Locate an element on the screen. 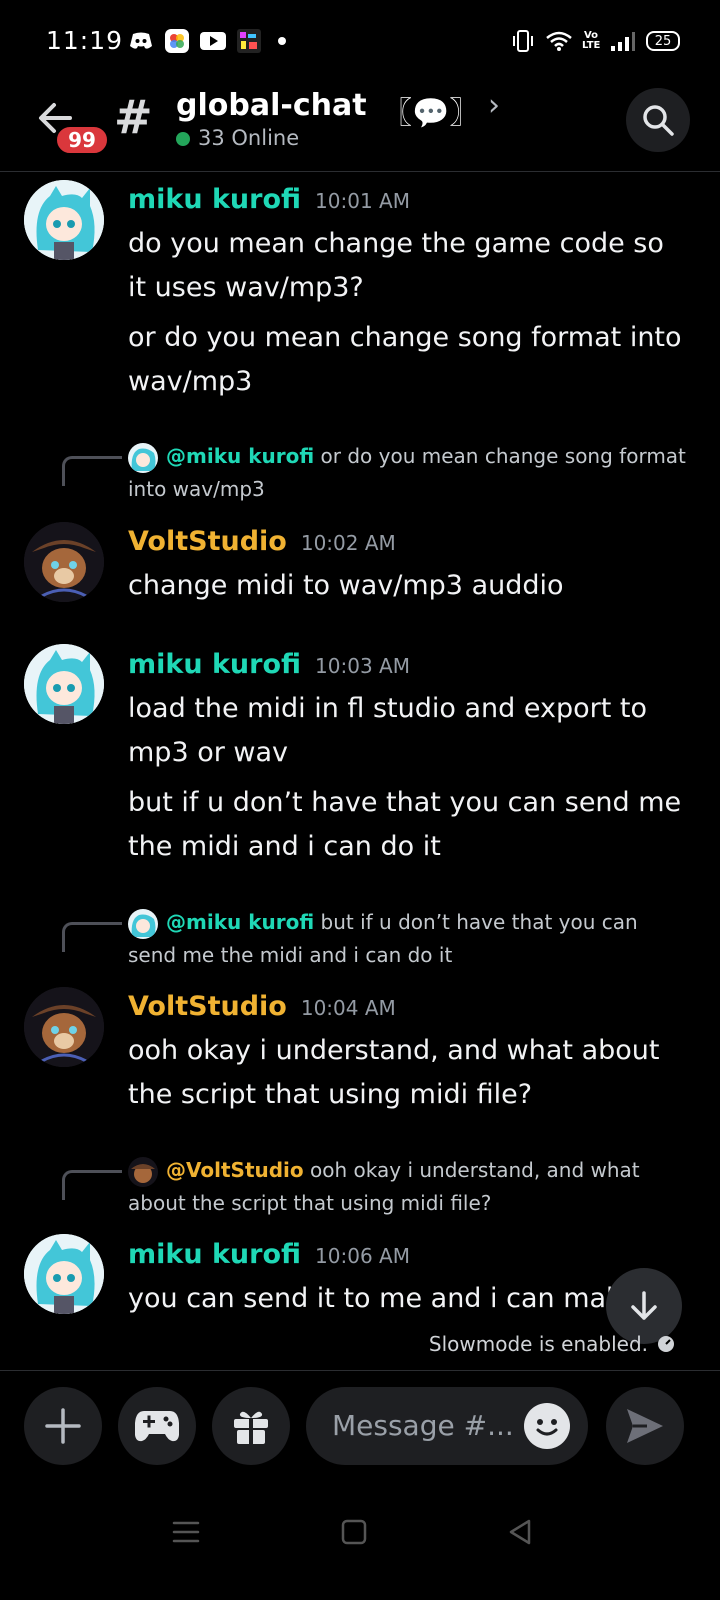 The height and width of the screenshot is (1600, 720). vibrate-icon is located at coordinates (523, 41).